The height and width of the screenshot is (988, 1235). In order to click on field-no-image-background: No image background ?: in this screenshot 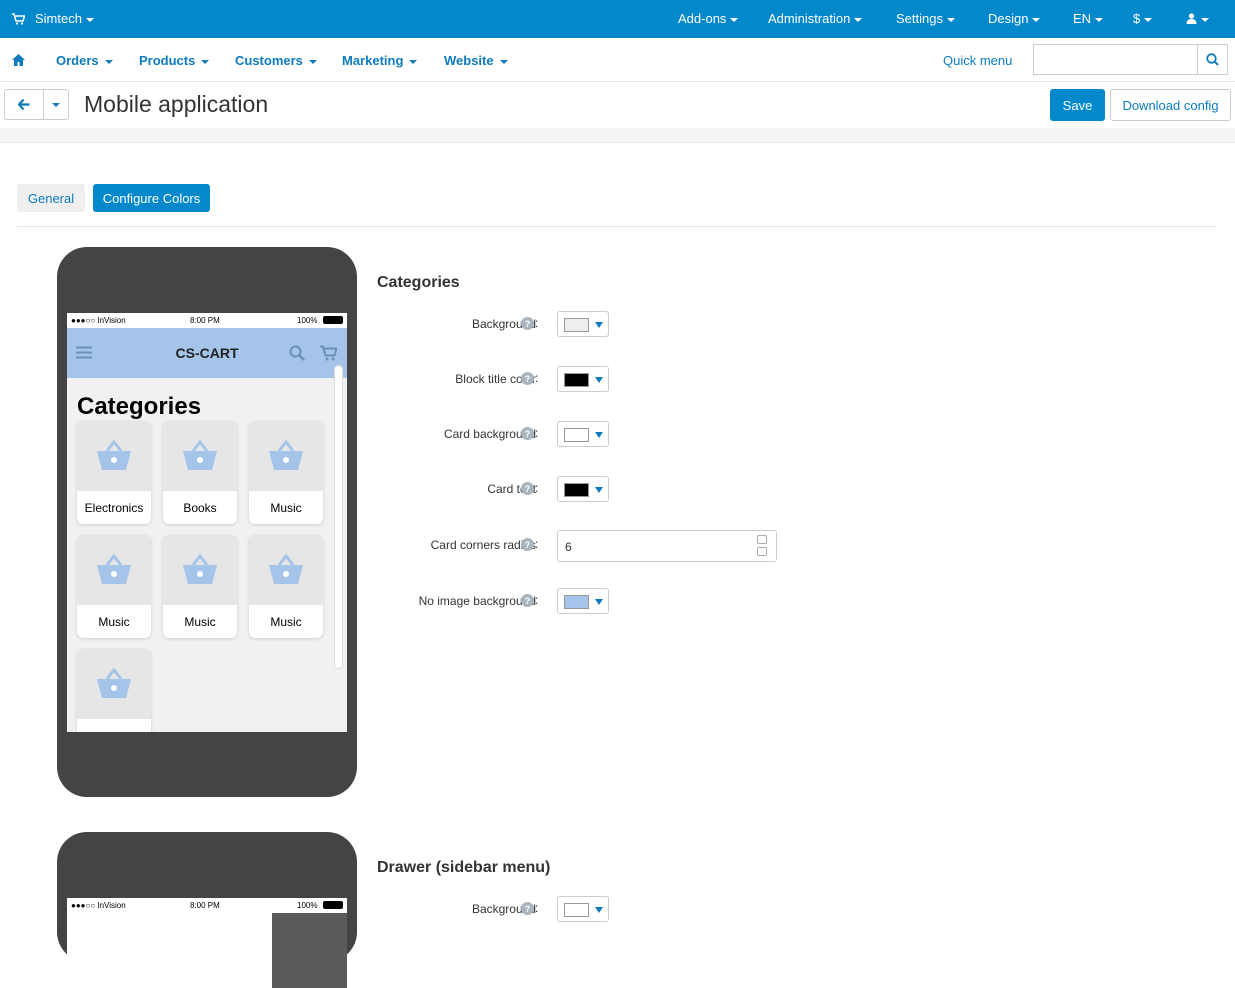, I will do `click(585, 601)`.